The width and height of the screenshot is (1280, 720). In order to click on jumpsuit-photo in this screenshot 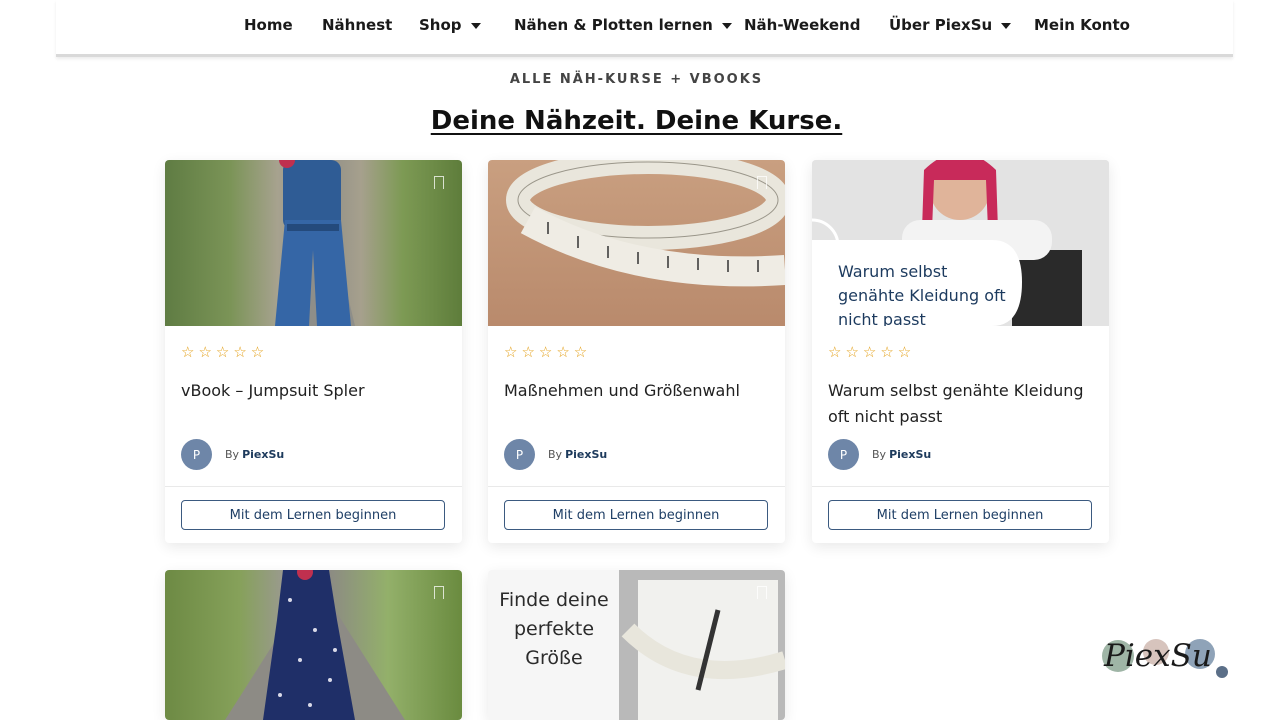, I will do `click(313, 243)`.